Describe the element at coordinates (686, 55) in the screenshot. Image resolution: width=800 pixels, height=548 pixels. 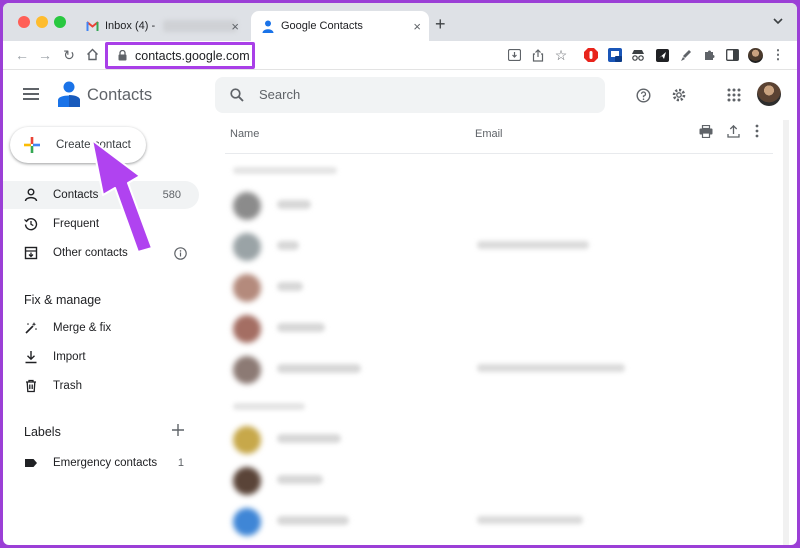
I see `brush-extension-icon` at that location.